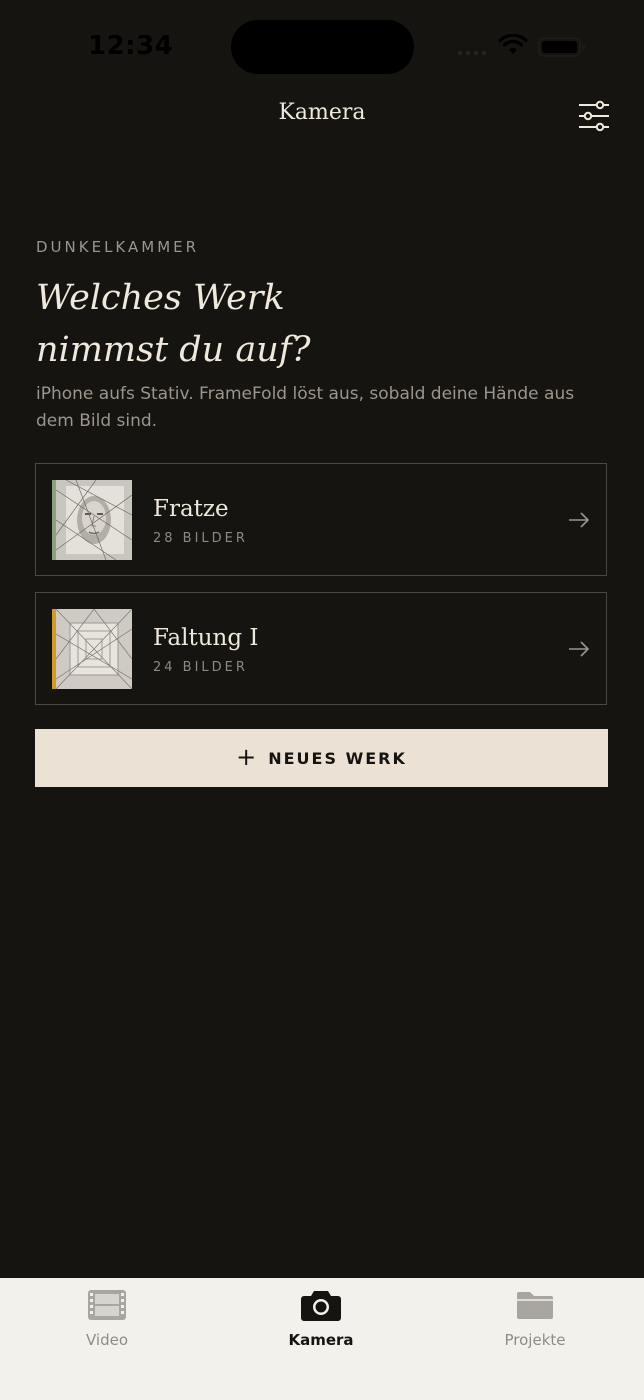  What do you see at coordinates (200, 538) in the screenshot?
I see `work-image-count: 28 BILDER` at bounding box center [200, 538].